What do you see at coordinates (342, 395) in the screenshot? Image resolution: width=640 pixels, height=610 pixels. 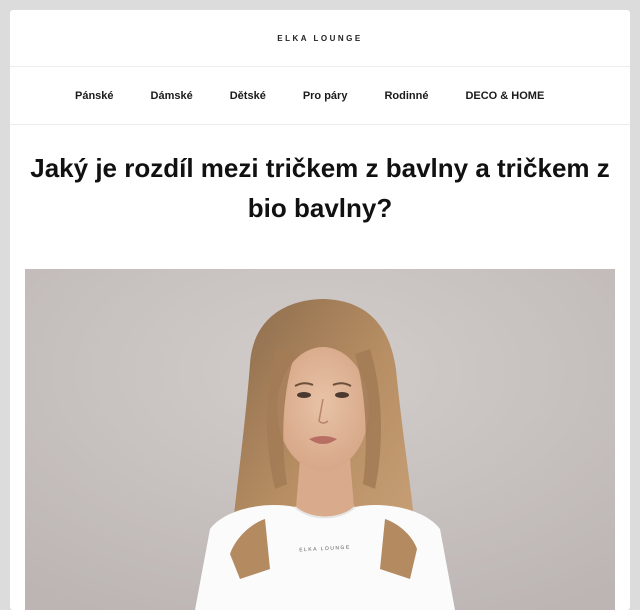 I see `right-eye` at bounding box center [342, 395].